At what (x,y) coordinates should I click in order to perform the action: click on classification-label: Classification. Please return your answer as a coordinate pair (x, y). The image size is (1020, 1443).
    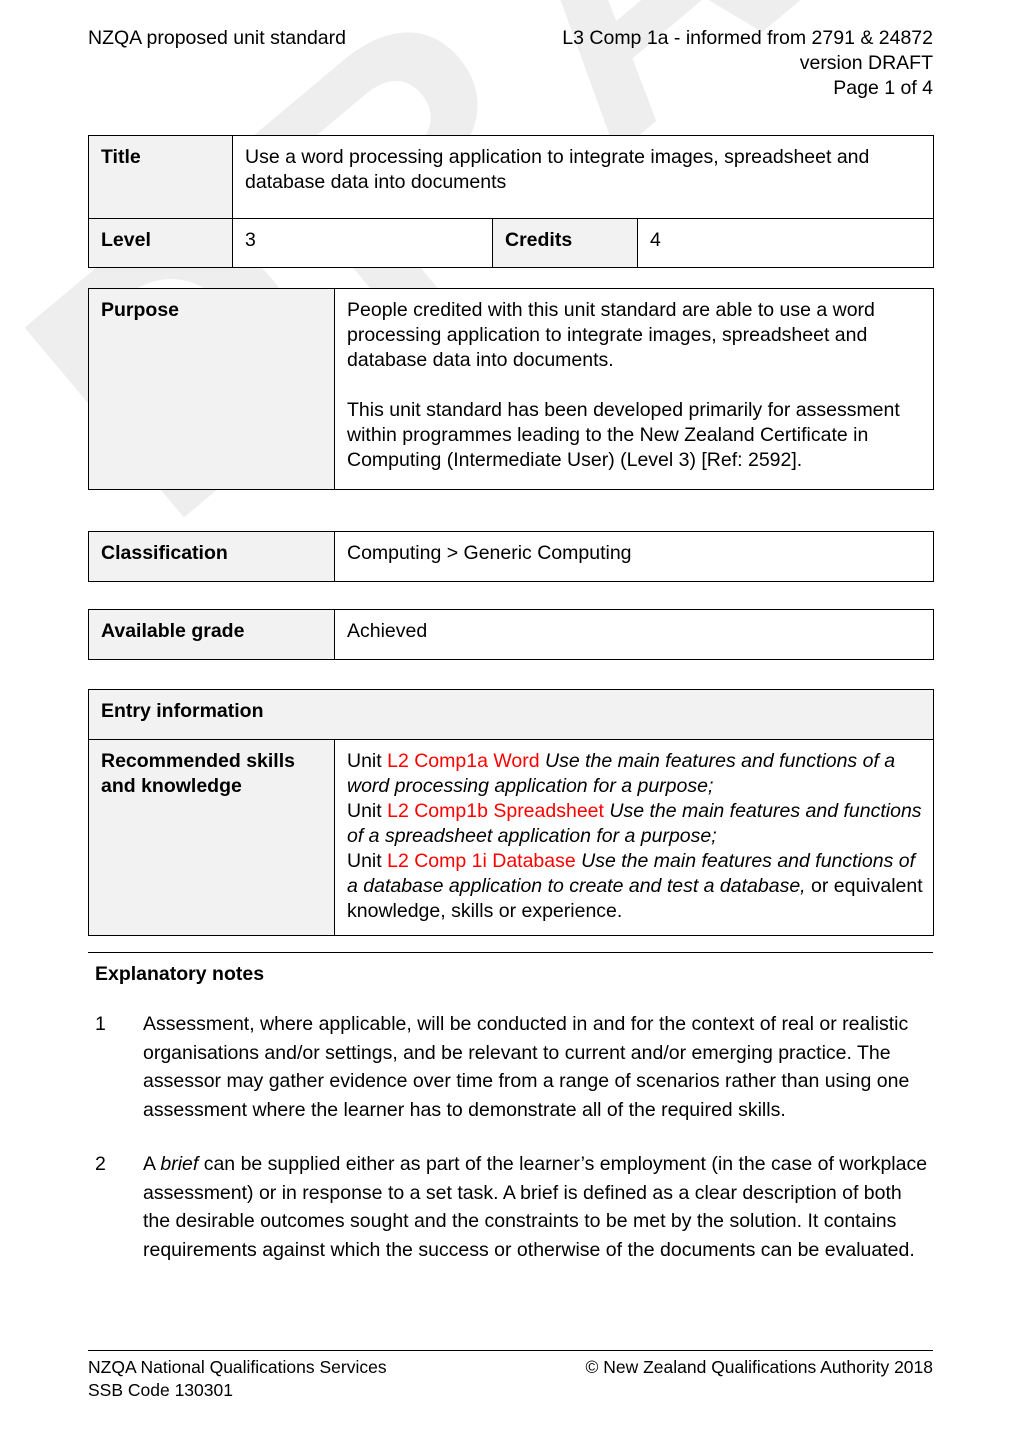
    Looking at the image, I should click on (211, 556).